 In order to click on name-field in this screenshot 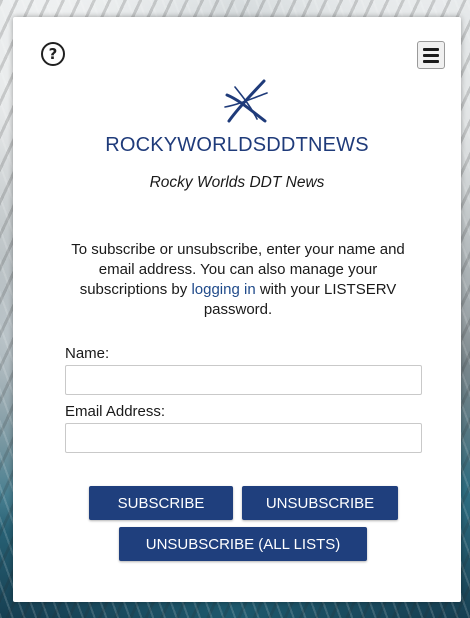, I will do `click(243, 380)`.